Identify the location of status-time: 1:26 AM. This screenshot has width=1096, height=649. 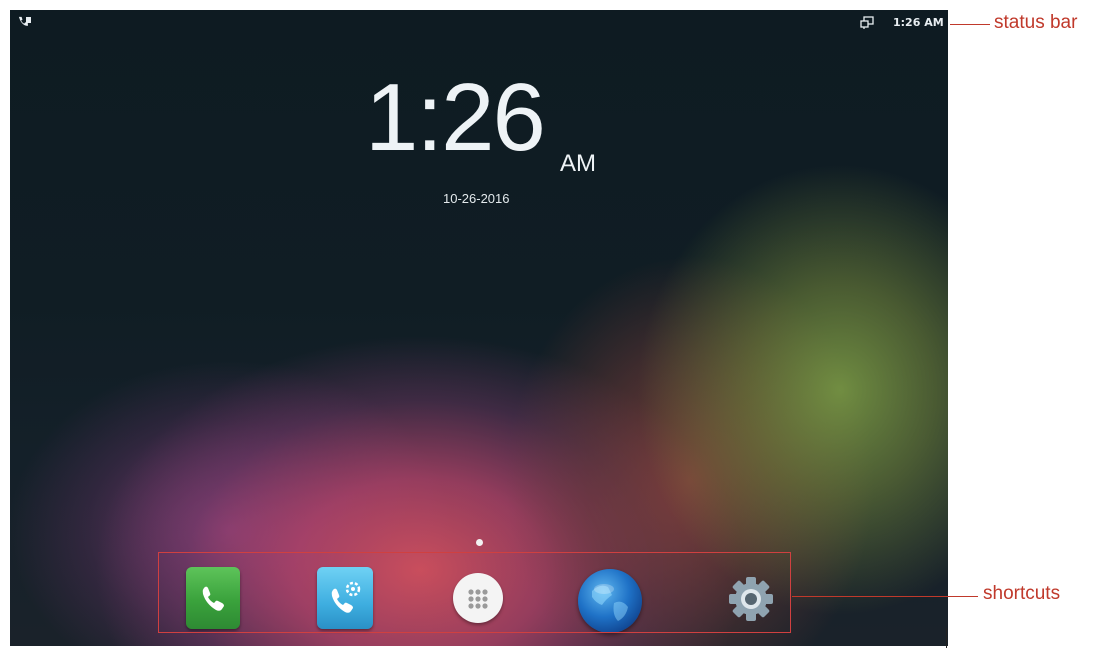
(918, 22).